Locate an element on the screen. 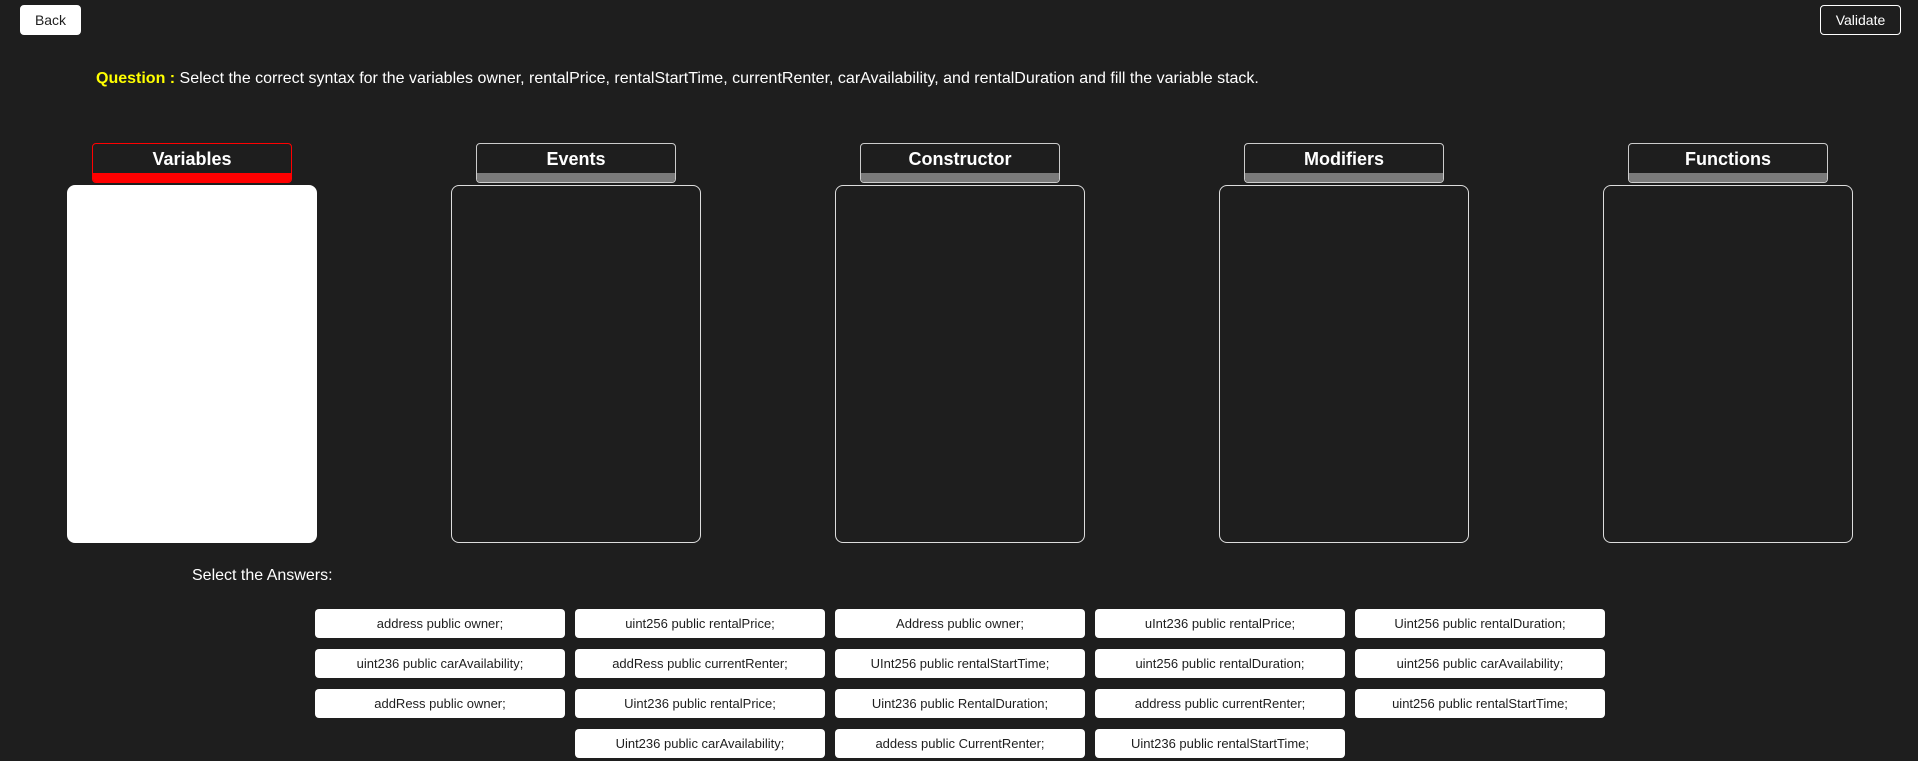 This screenshot has height=761, width=1918. tab-constructor: Constructor is located at coordinates (960, 163).